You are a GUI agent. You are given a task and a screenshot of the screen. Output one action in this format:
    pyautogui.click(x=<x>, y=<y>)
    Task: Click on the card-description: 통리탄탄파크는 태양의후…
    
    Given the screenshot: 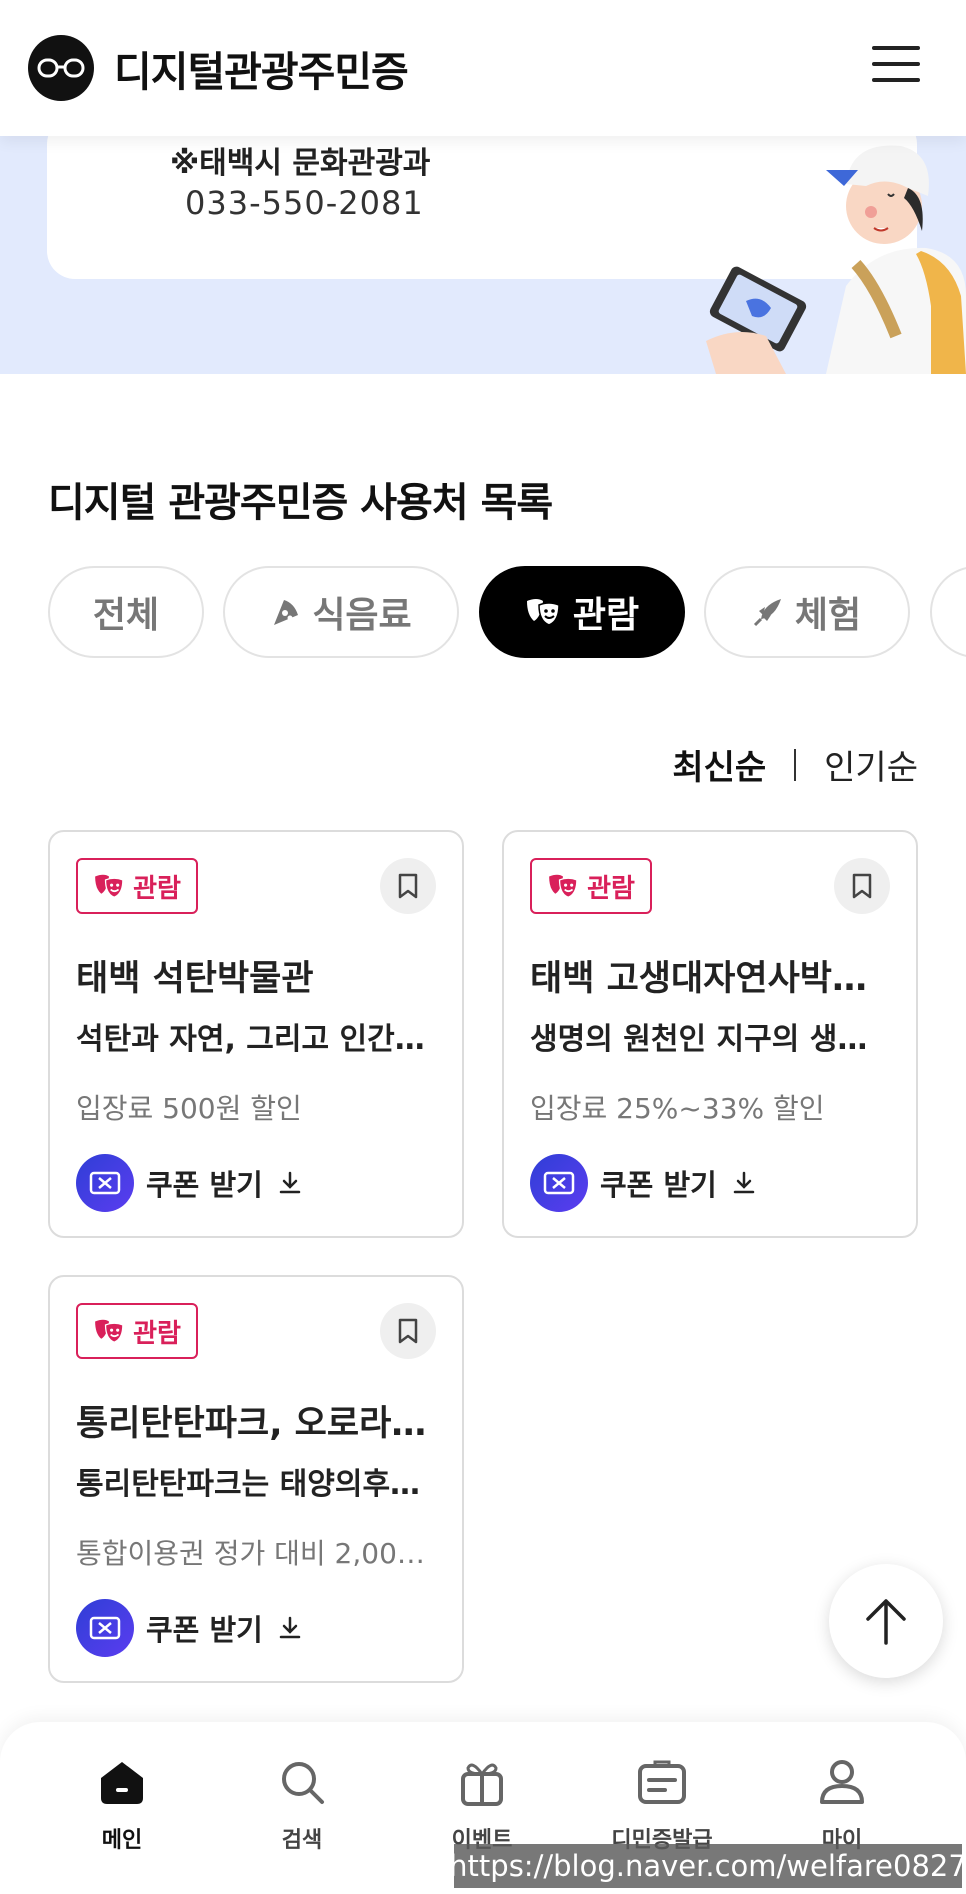 What is the action you would take?
    pyautogui.click(x=248, y=1484)
    